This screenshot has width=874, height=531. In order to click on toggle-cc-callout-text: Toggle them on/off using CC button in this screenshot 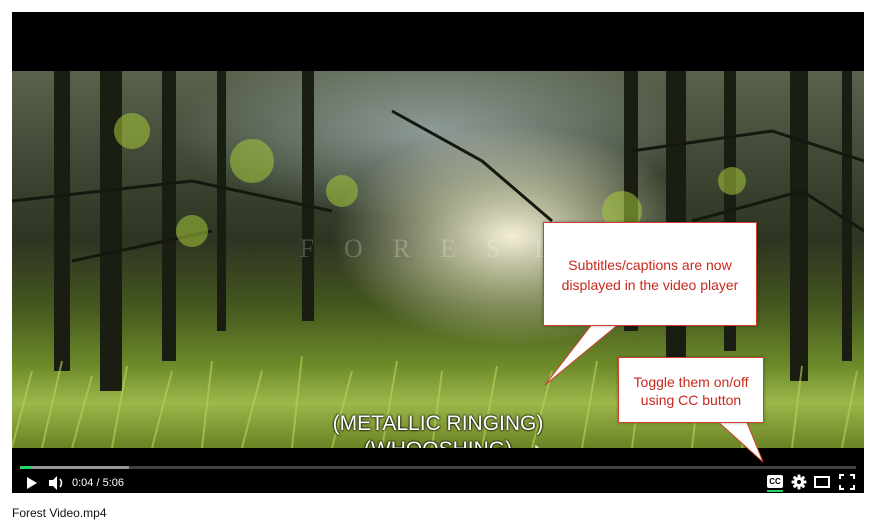, I will do `click(691, 391)`.